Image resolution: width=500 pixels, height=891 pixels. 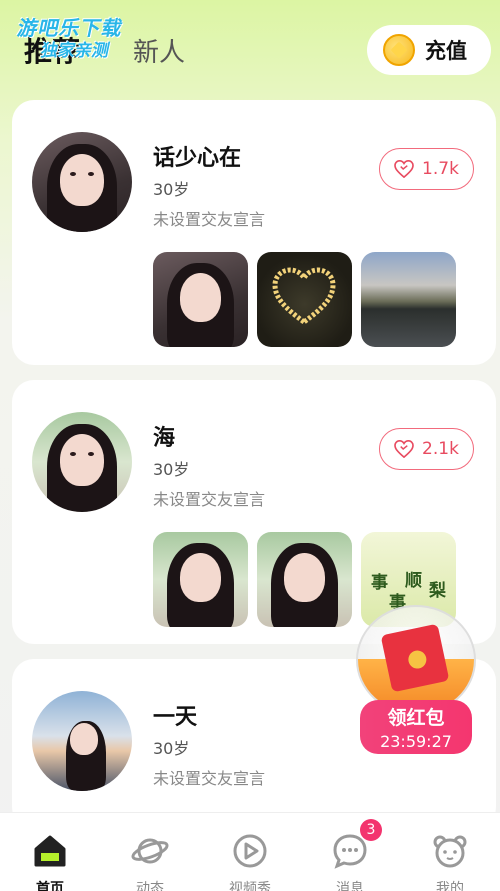 I want to click on bottom-tab-bar: 首页 动态 视频秀 3 消息 我的, so click(x=250, y=851).